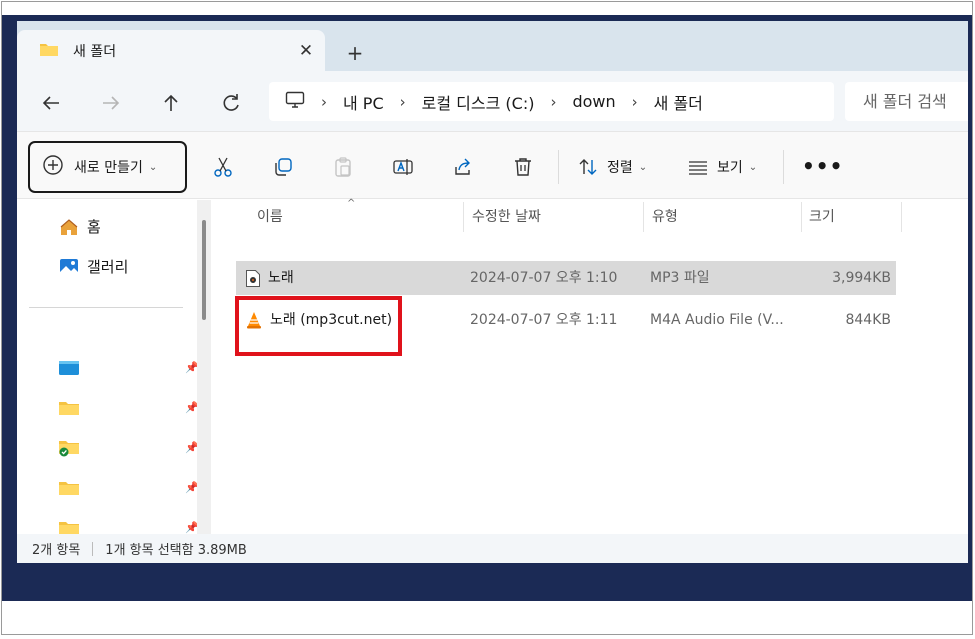 The height and width of the screenshot is (639, 975). Describe the element at coordinates (363, 102) in the screenshot. I see `breadcrumb-this-pc: 내 PC` at that location.